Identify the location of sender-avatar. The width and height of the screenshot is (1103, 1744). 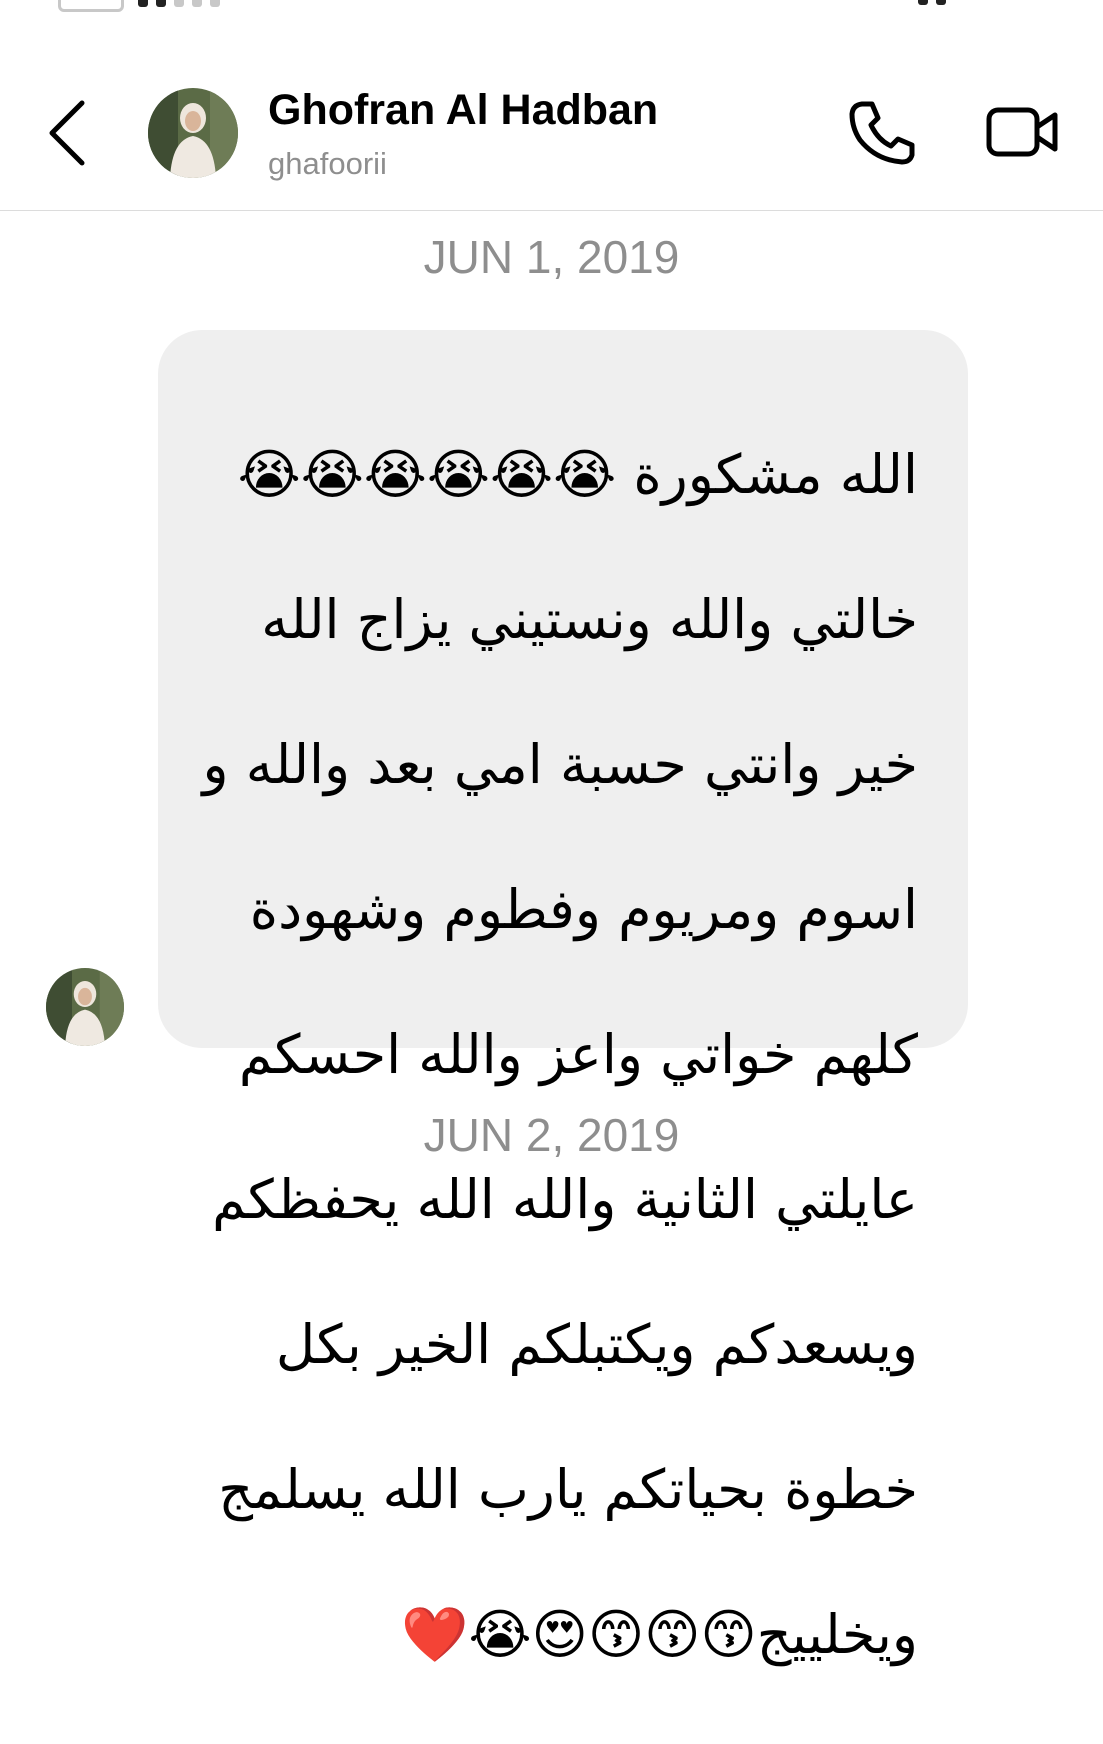
(85, 1007).